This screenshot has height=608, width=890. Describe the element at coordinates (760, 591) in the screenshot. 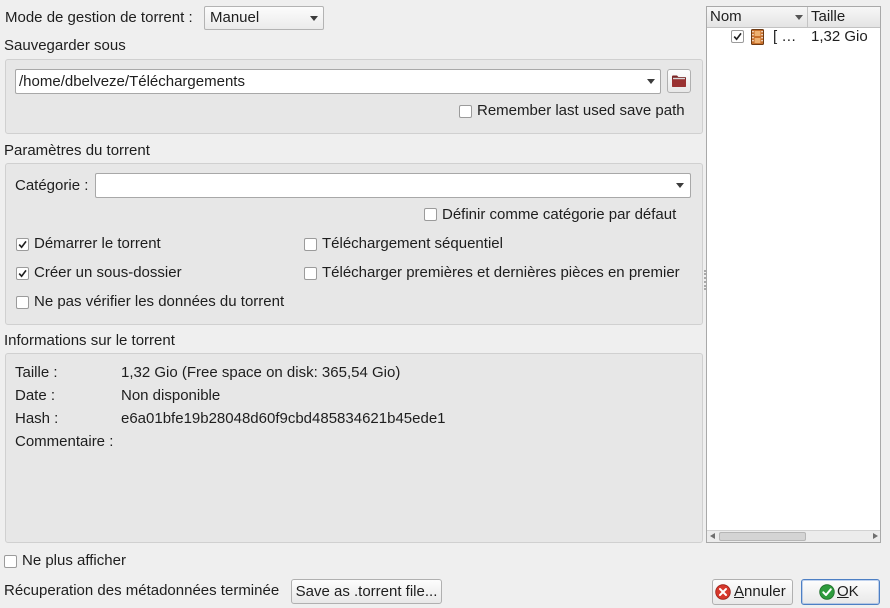

I see `cancel-button-label: Annuler` at that location.